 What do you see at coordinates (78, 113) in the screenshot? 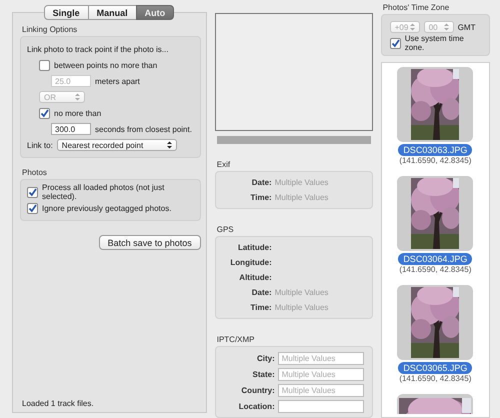
I see `checkbox-label: no more than` at bounding box center [78, 113].